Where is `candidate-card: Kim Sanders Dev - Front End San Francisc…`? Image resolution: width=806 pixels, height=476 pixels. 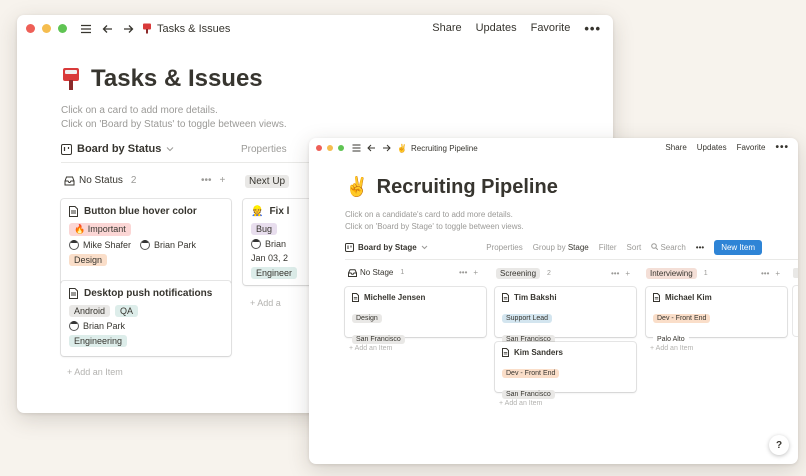
candidate-card: Kim Sanders Dev - Front End San Francisc… is located at coordinates (565, 370).